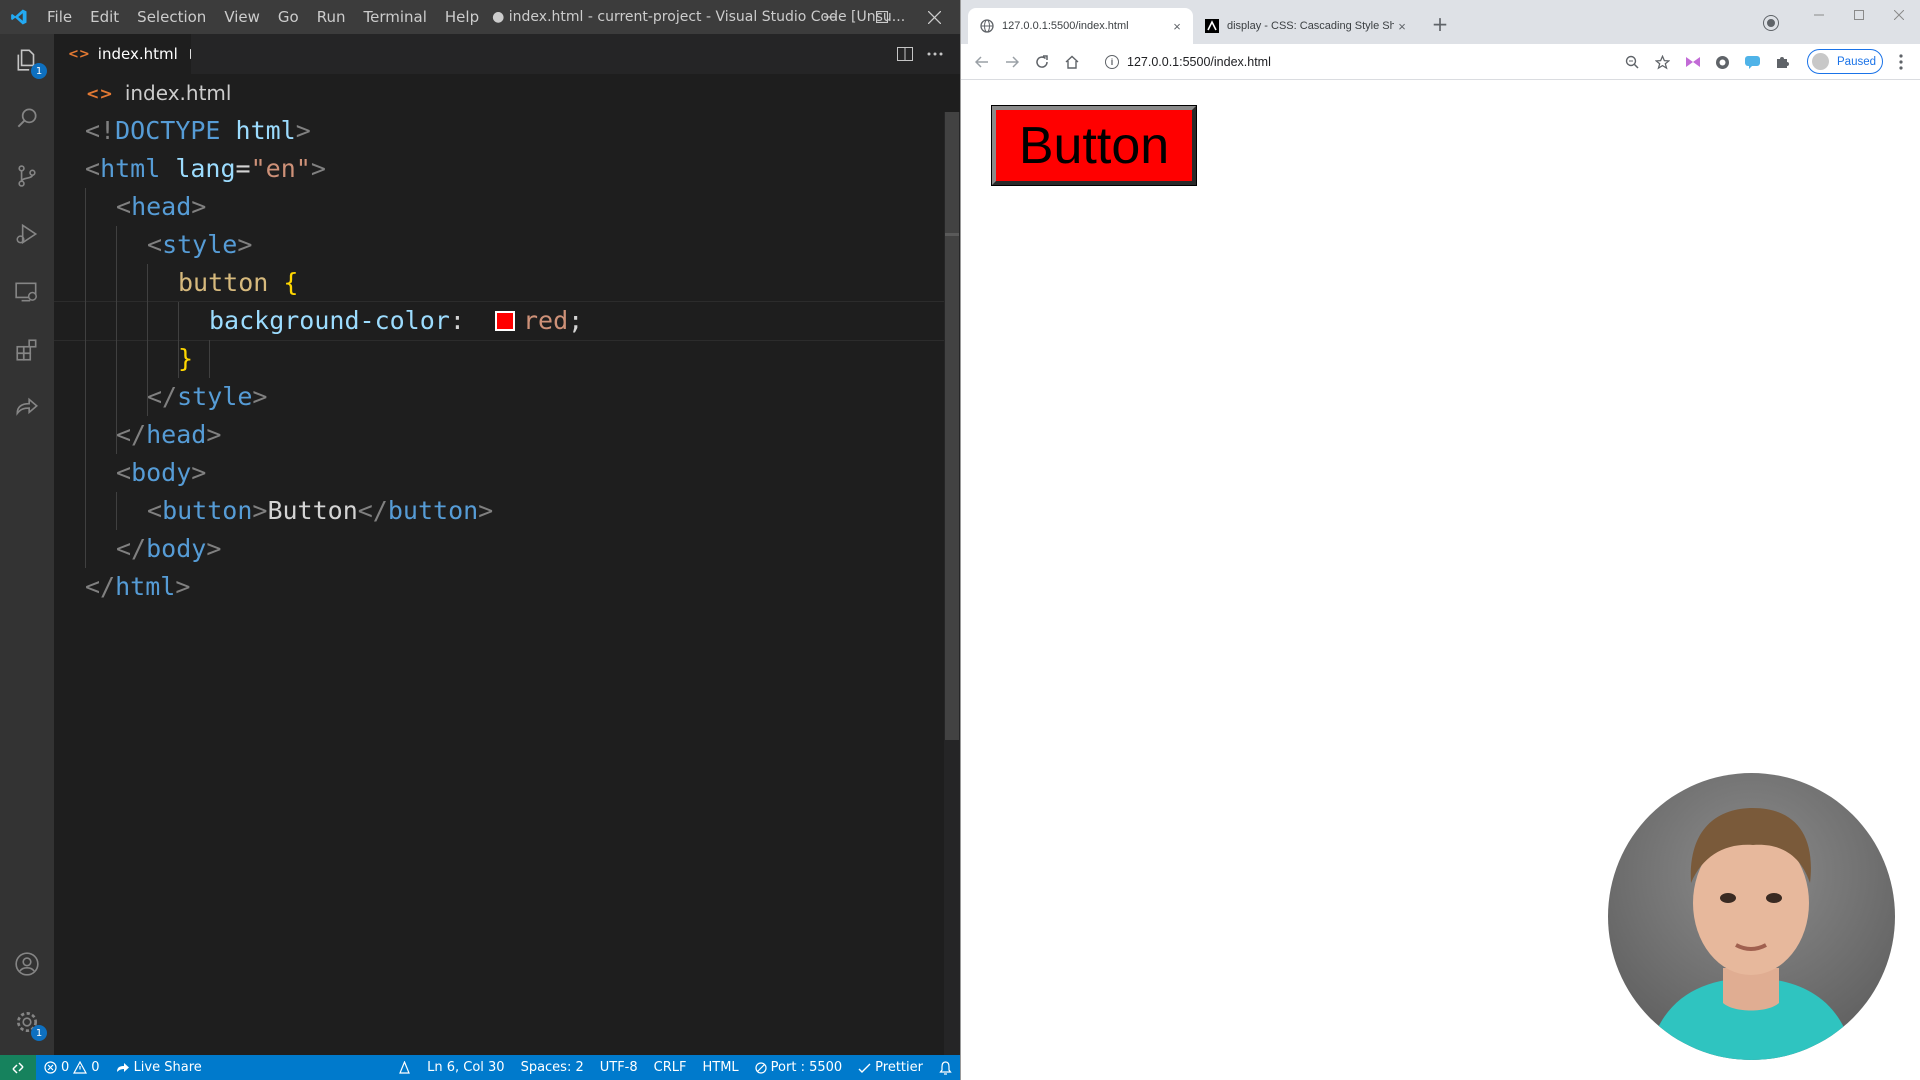 The height and width of the screenshot is (1080, 1920). I want to click on check-double-icon, so click(864, 1068).